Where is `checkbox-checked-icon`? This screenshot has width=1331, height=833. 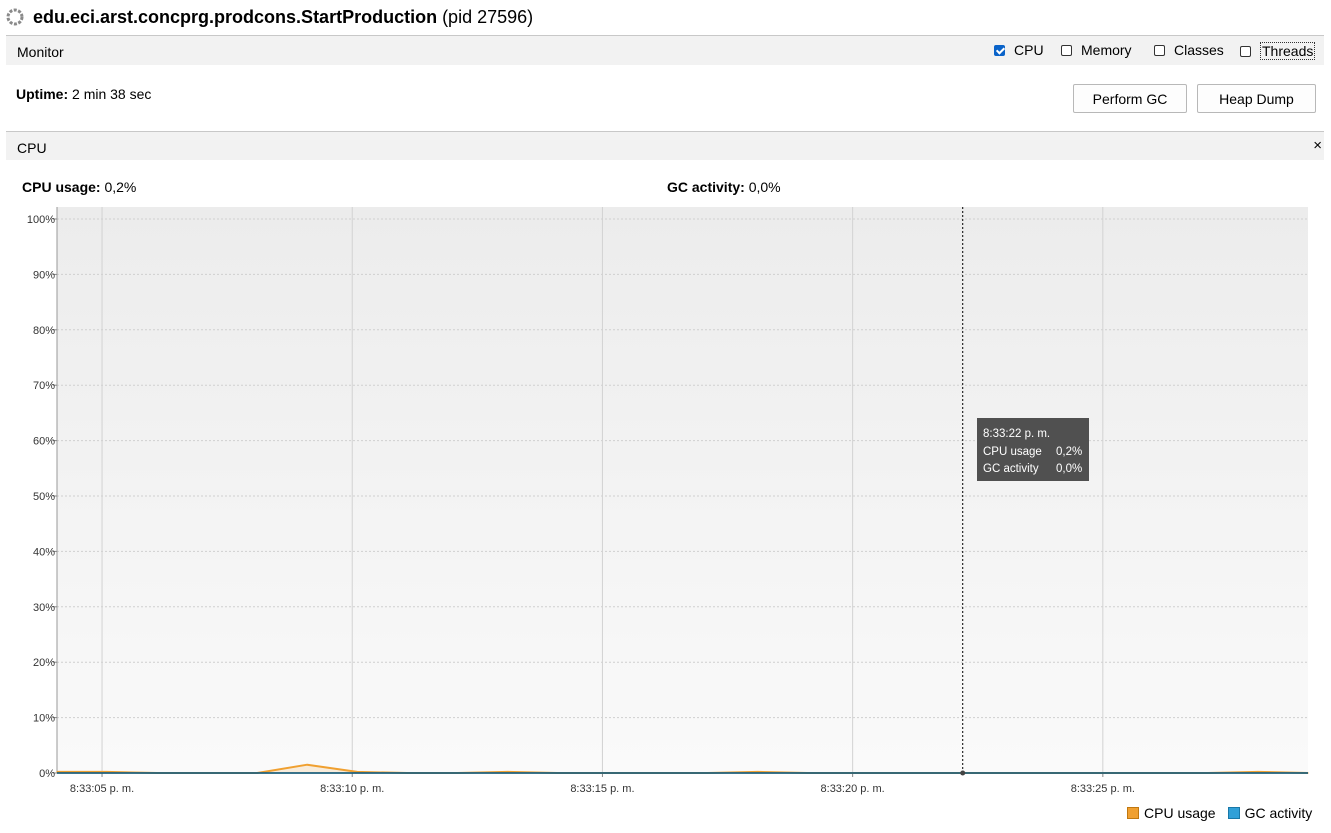 checkbox-checked-icon is located at coordinates (999, 50).